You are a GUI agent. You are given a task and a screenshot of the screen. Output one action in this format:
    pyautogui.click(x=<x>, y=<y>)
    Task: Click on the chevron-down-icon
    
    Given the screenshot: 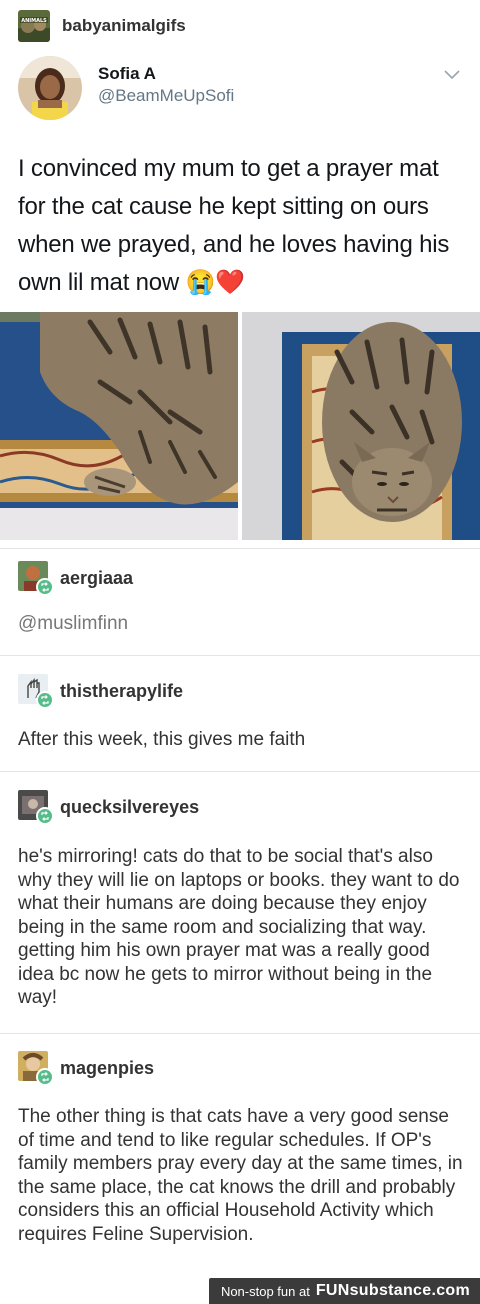 What is the action you would take?
    pyautogui.click(x=452, y=74)
    